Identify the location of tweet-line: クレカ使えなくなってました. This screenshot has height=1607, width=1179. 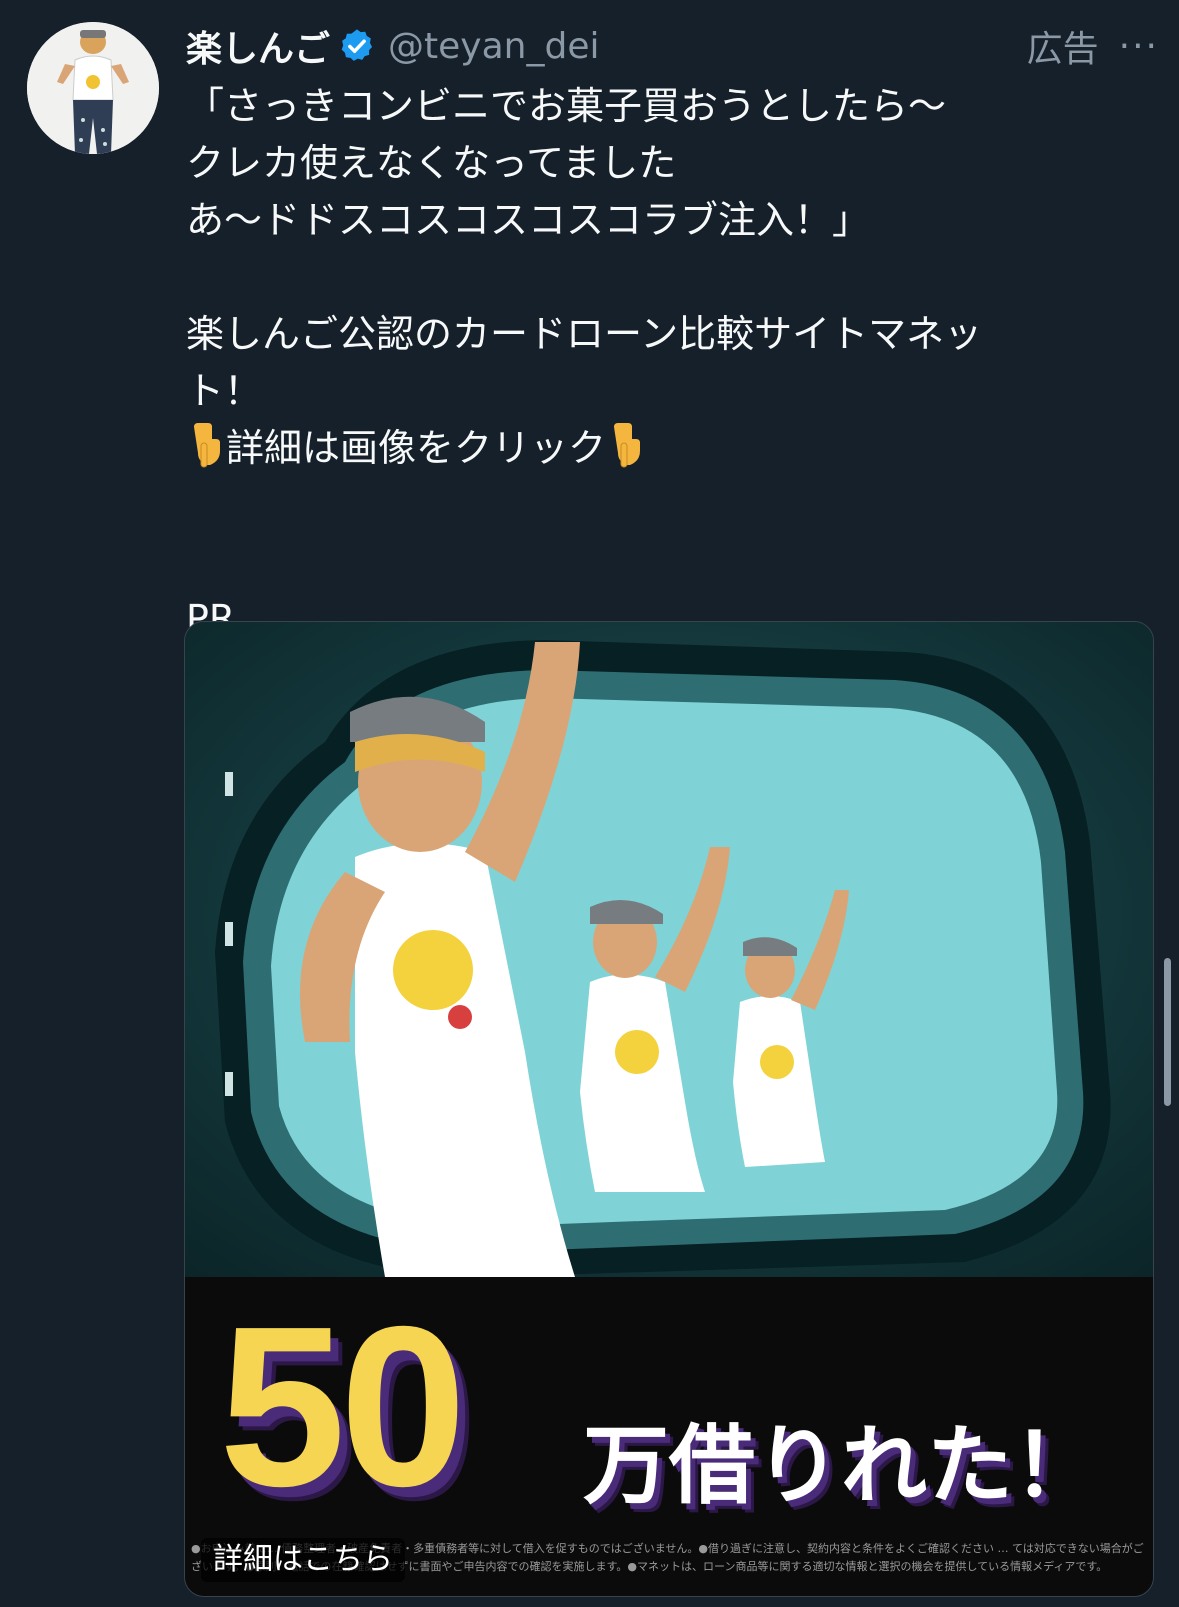
(431, 163).